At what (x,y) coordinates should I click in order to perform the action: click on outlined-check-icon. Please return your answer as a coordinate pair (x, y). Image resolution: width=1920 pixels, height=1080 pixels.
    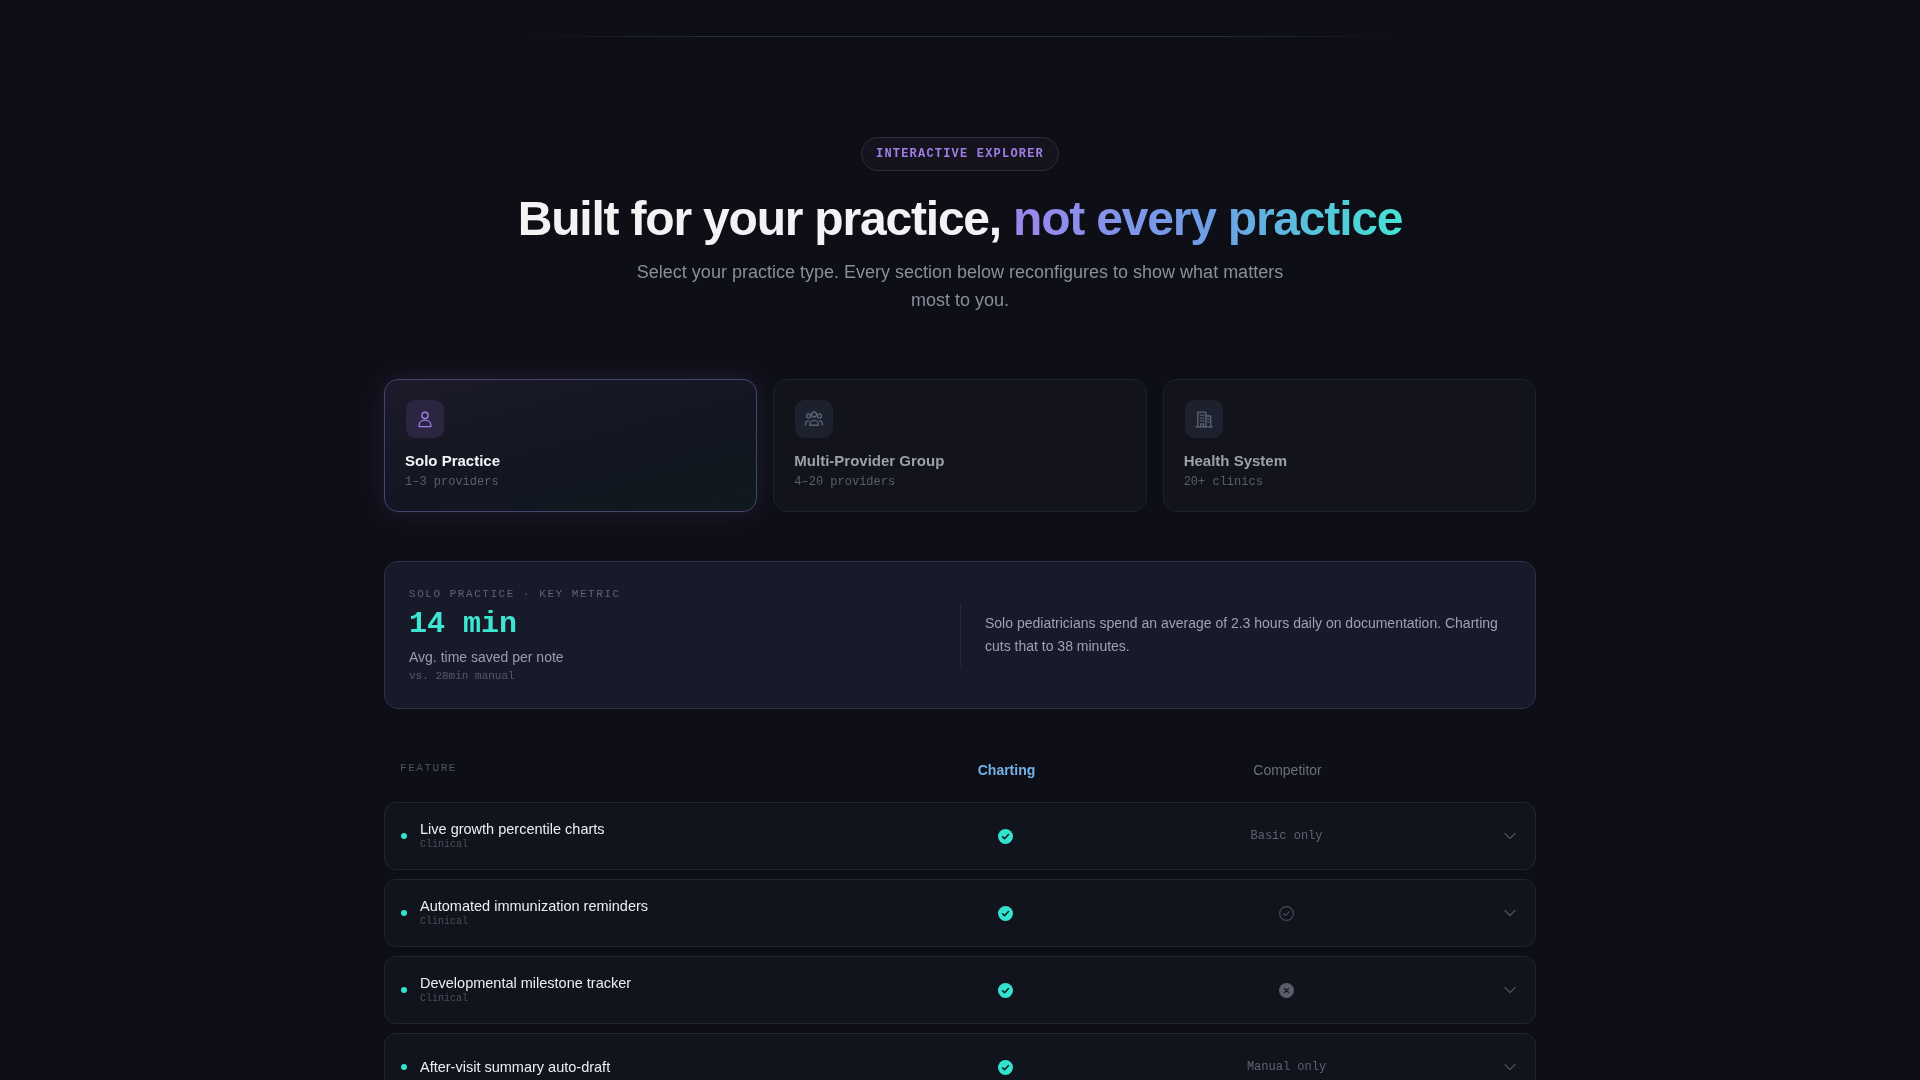
    Looking at the image, I should click on (1286, 913).